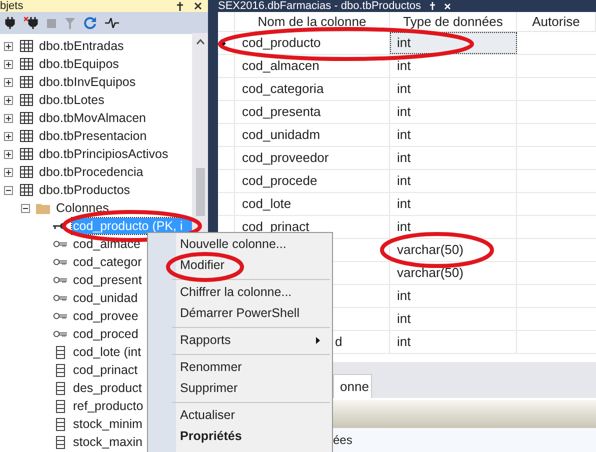 The height and width of the screenshot is (452, 596). What do you see at coordinates (453, 21) in the screenshot?
I see `column-header: Type de données` at bounding box center [453, 21].